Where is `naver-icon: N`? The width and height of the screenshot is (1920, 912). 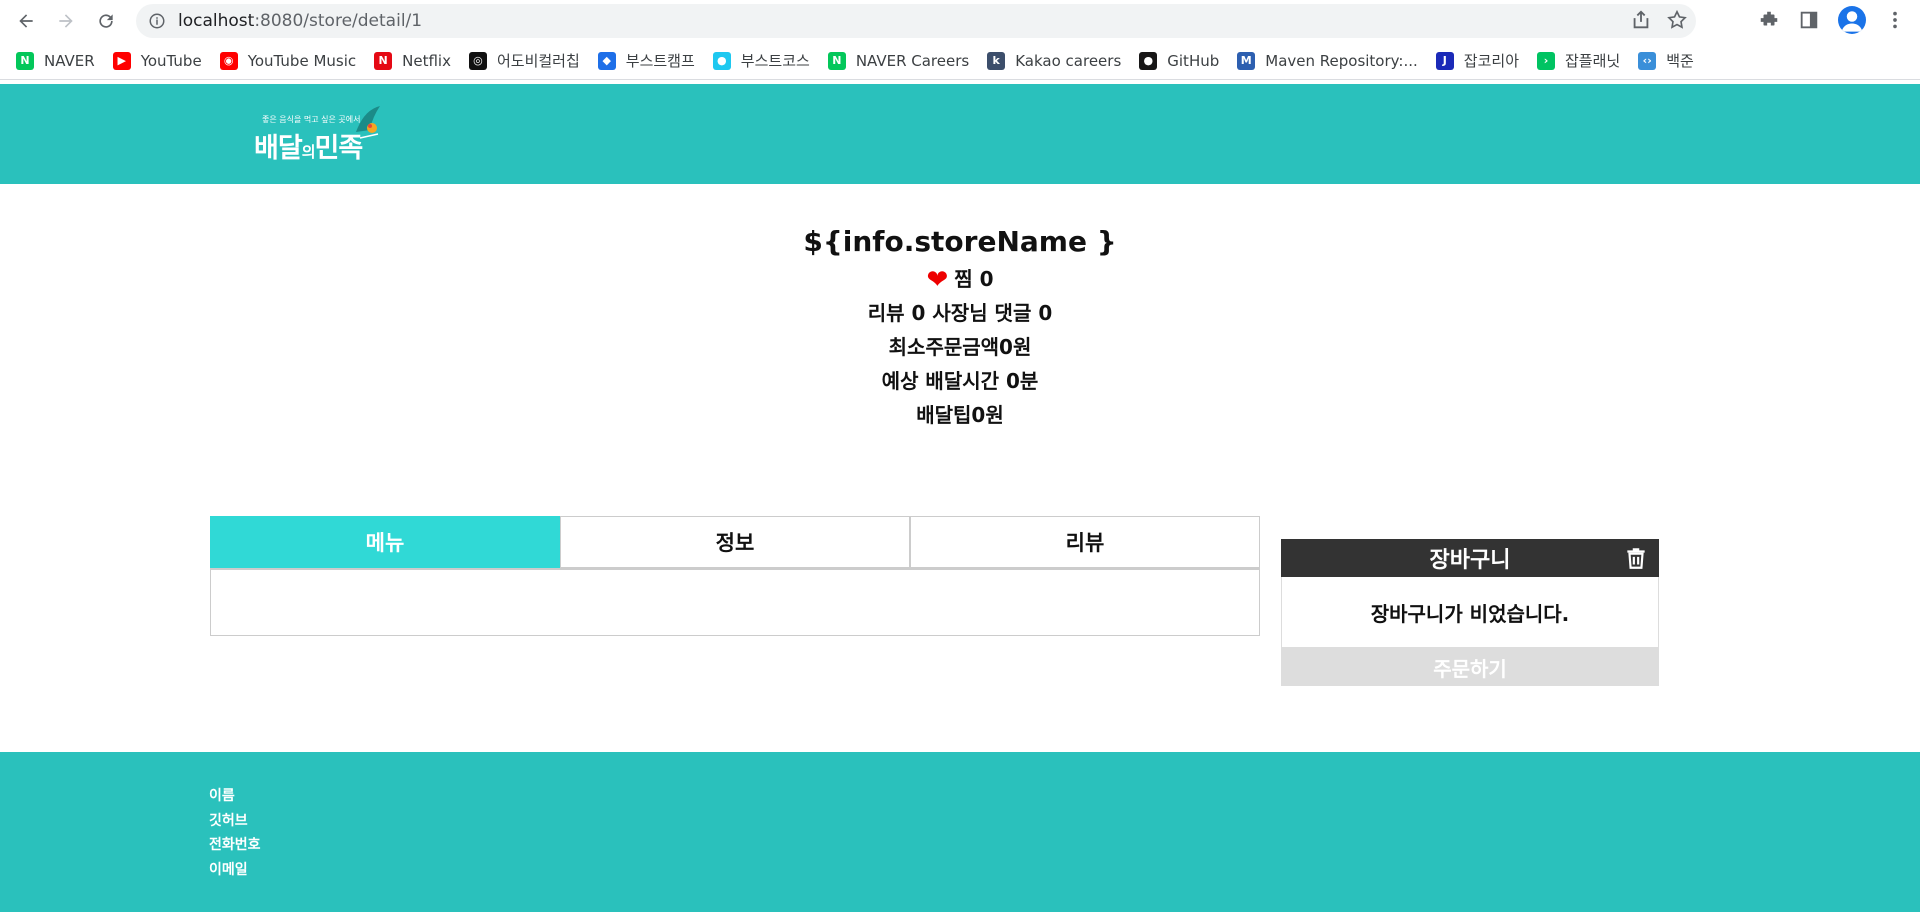 naver-icon: N is located at coordinates (25, 60).